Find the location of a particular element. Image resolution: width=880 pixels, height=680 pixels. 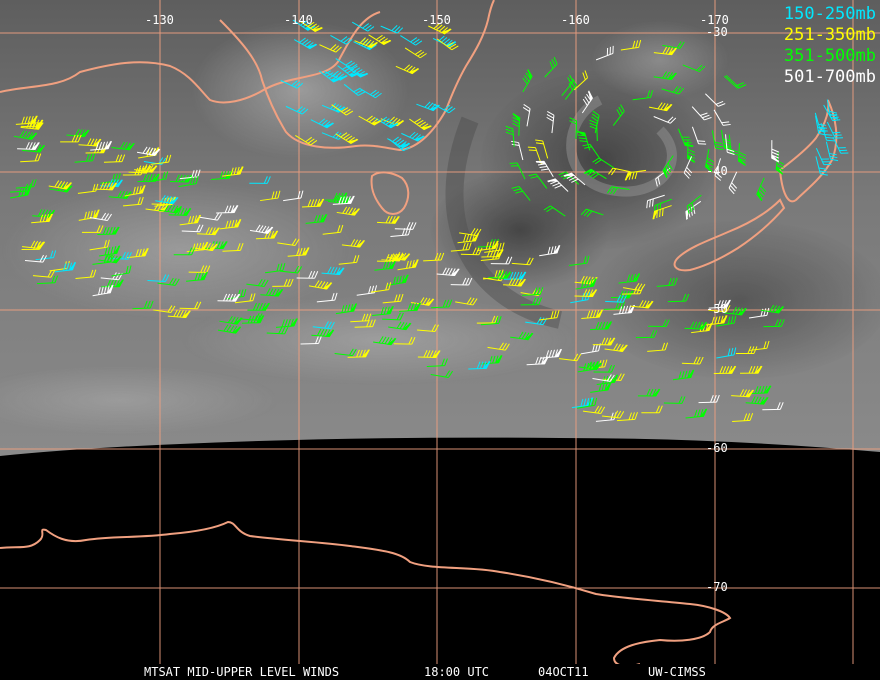

lat-label-60: -60 is located at coordinates (717, 448).